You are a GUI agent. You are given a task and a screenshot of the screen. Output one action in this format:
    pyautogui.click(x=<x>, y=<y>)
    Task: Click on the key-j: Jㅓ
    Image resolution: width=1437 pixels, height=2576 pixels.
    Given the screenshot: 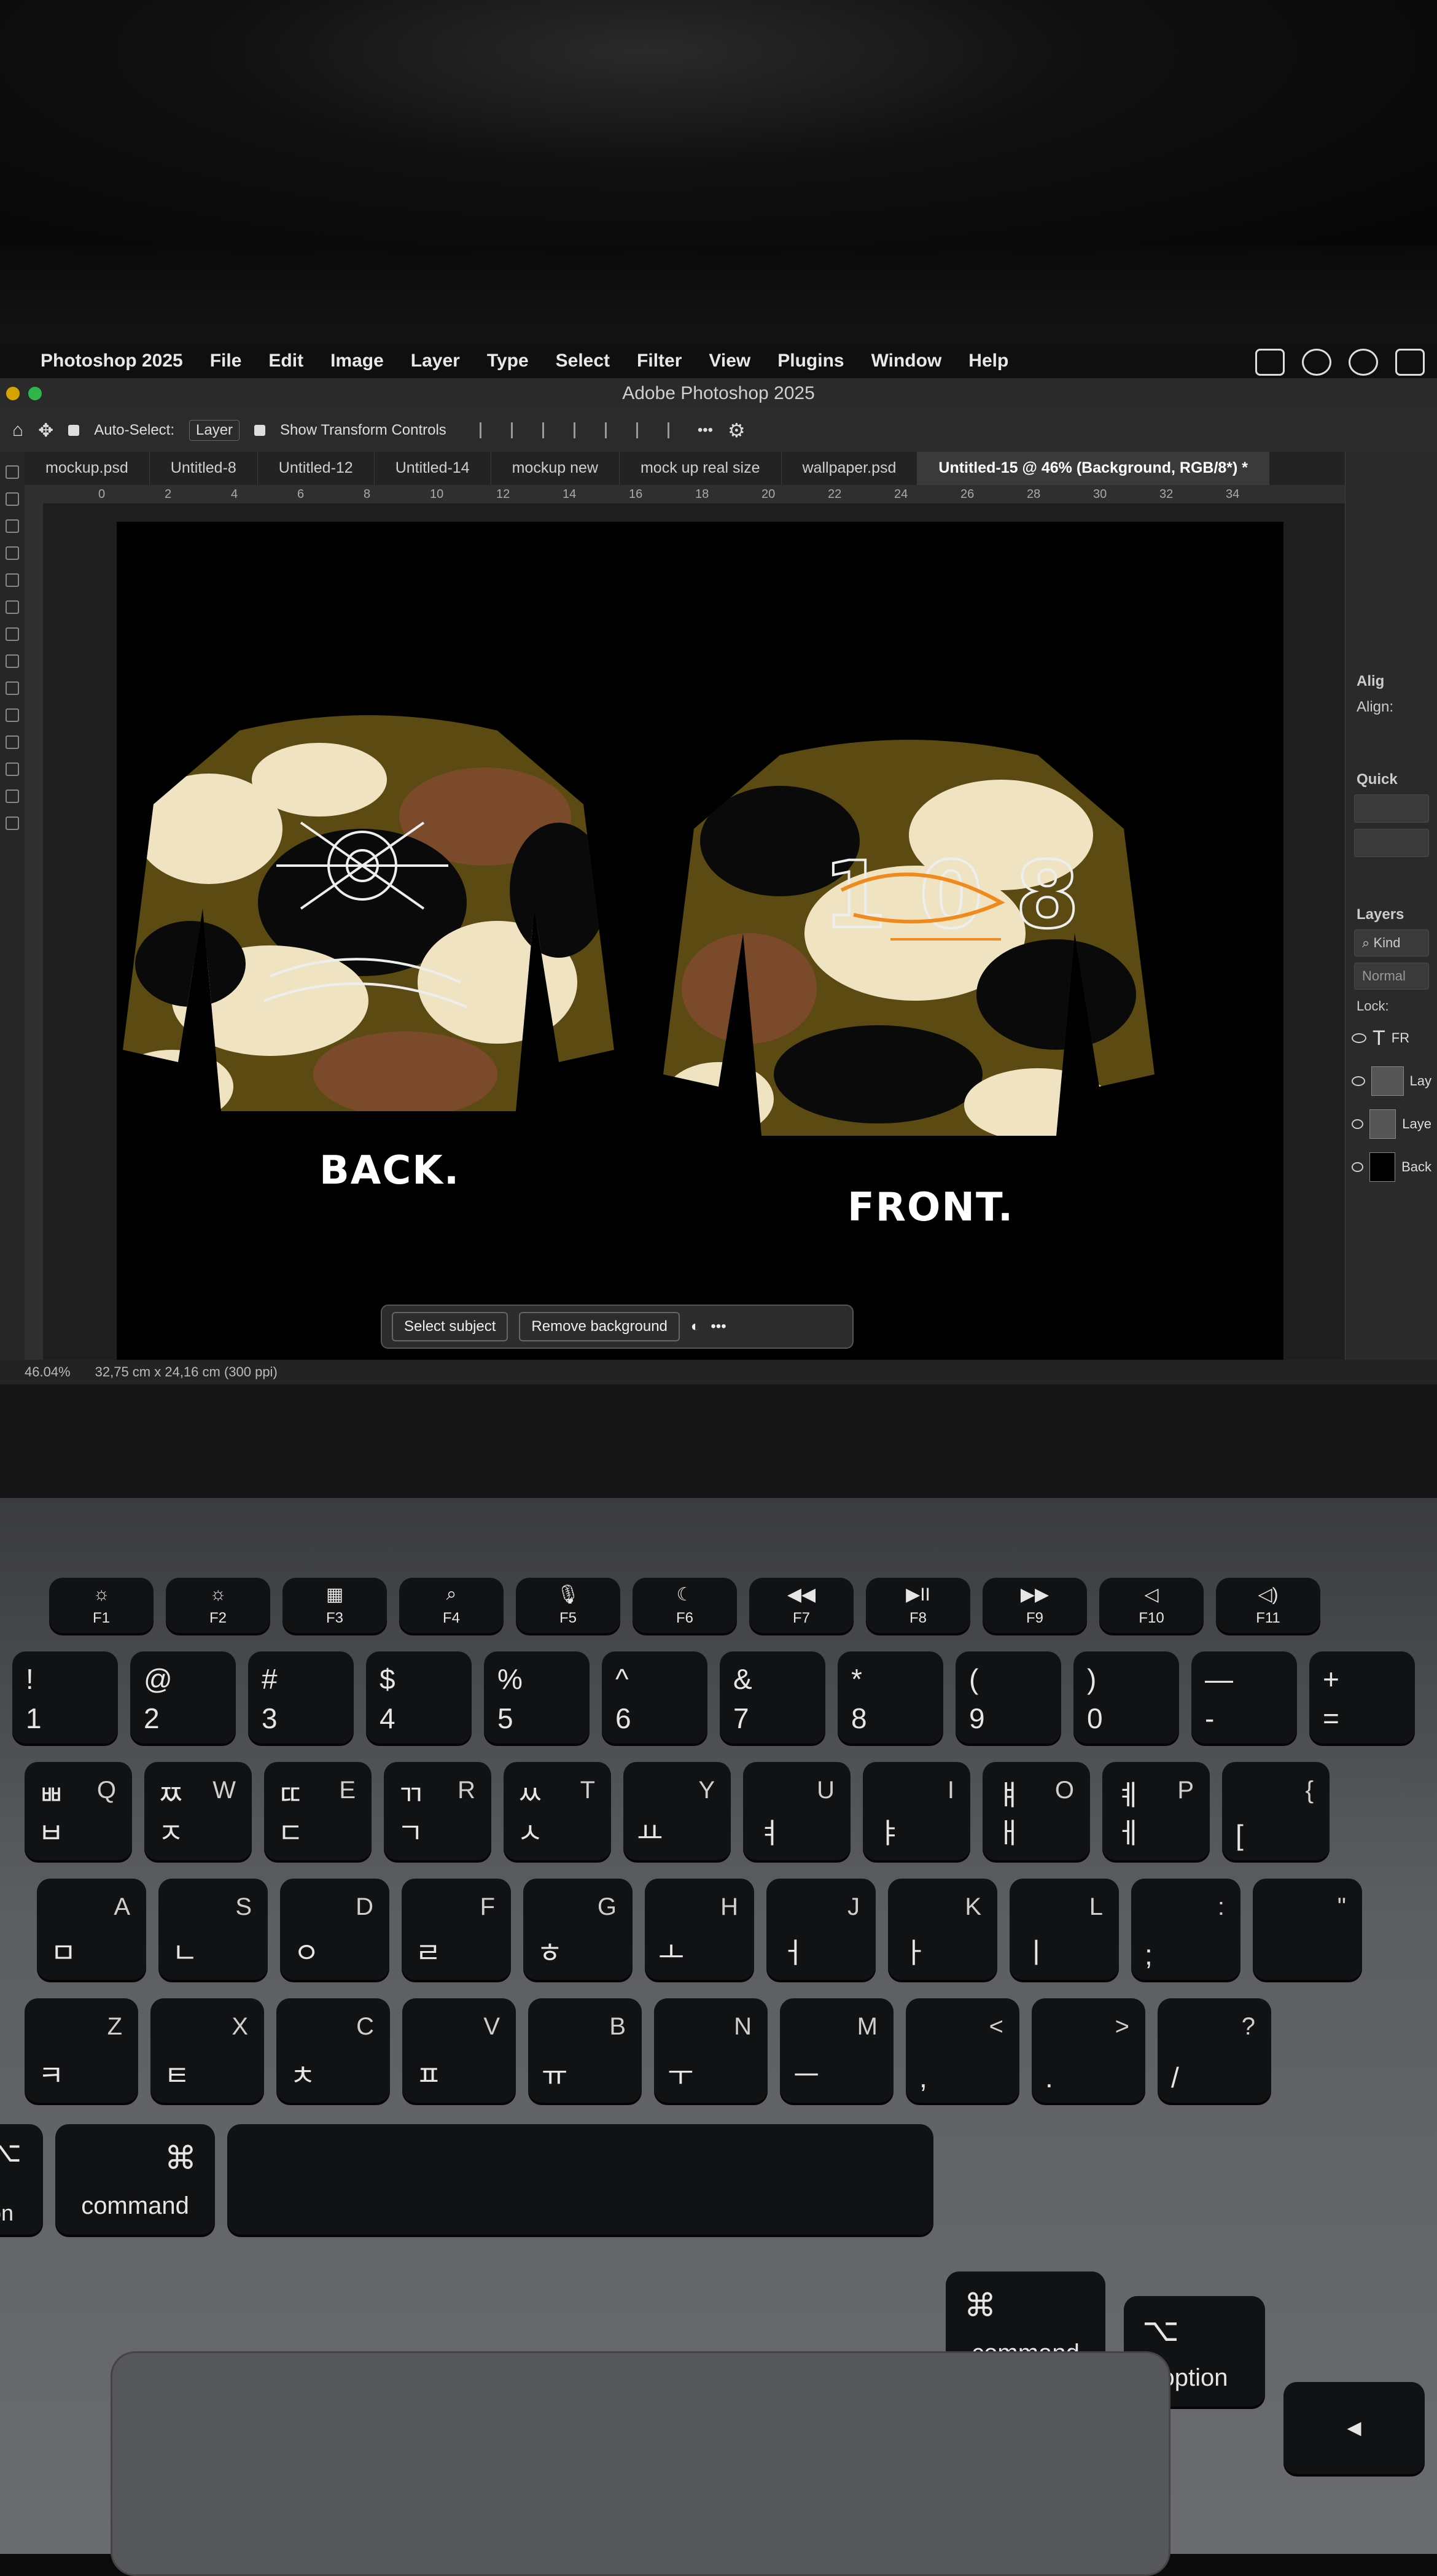 What is the action you would take?
    pyautogui.click(x=821, y=1929)
    